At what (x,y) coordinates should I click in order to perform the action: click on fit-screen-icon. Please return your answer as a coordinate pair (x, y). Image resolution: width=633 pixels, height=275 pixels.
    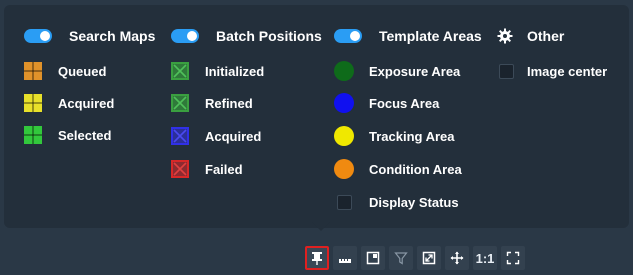
    Looking at the image, I should click on (513, 258).